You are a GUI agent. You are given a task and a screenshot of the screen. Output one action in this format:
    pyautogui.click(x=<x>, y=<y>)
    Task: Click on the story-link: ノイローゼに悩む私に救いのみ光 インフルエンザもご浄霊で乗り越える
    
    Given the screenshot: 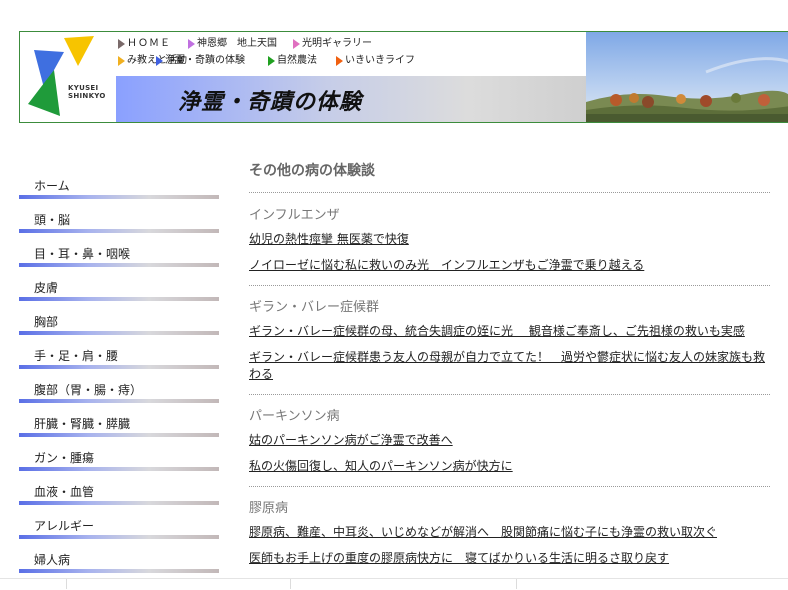 What is the action you would take?
    pyautogui.click(x=509, y=265)
    